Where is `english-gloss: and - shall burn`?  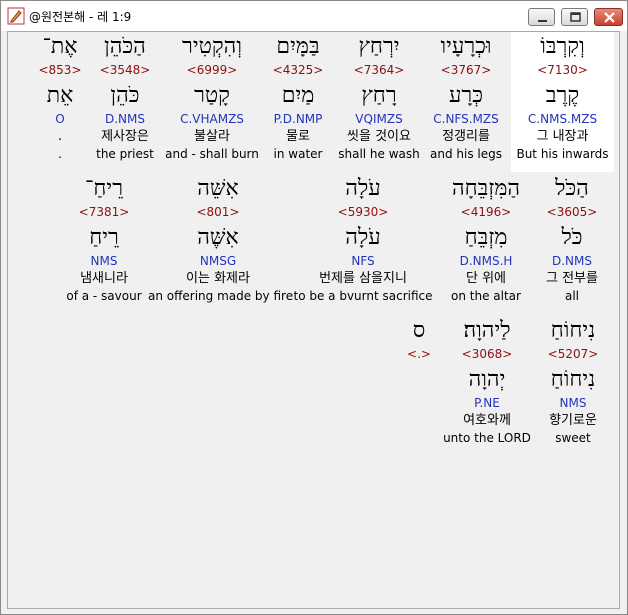 english-gloss: and - shall burn is located at coordinates (212, 154).